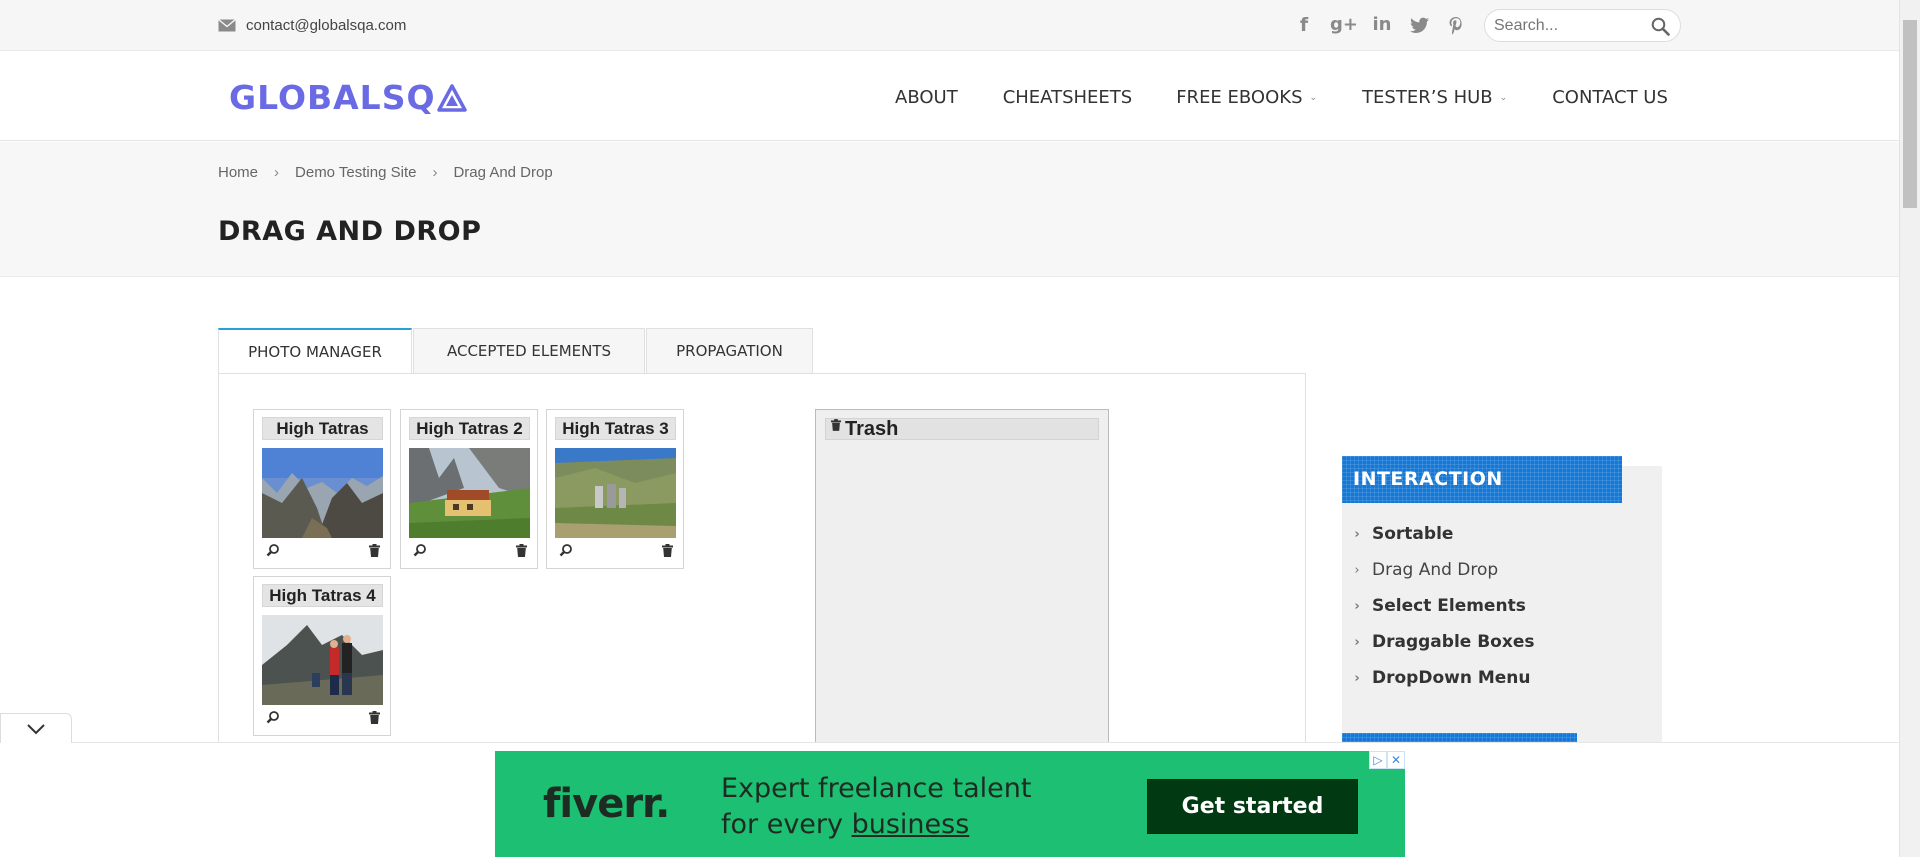  Describe the element at coordinates (1246, 97) in the screenshot. I see `nav-free-ebooks: FREE EBOOKS ⌄` at that location.